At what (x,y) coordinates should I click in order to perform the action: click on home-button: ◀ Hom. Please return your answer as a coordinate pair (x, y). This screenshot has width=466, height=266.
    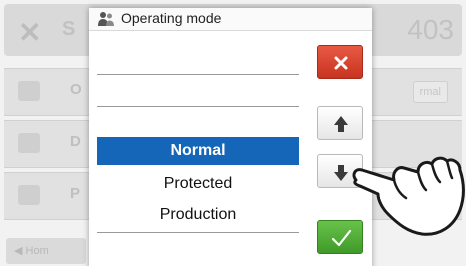
    Looking at the image, I should click on (46, 251).